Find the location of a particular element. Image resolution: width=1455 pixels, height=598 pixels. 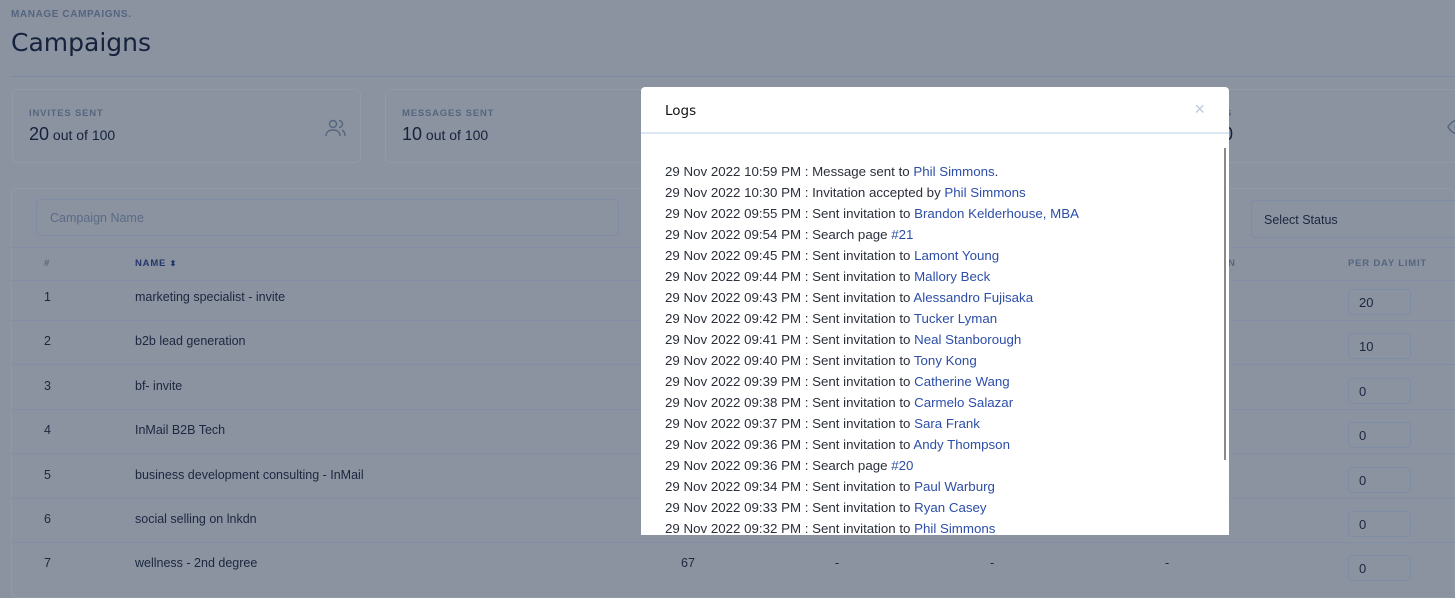

log-entry: 29 Nov 2022 09:36 PM : Search page #20 is located at coordinates (872, 465).